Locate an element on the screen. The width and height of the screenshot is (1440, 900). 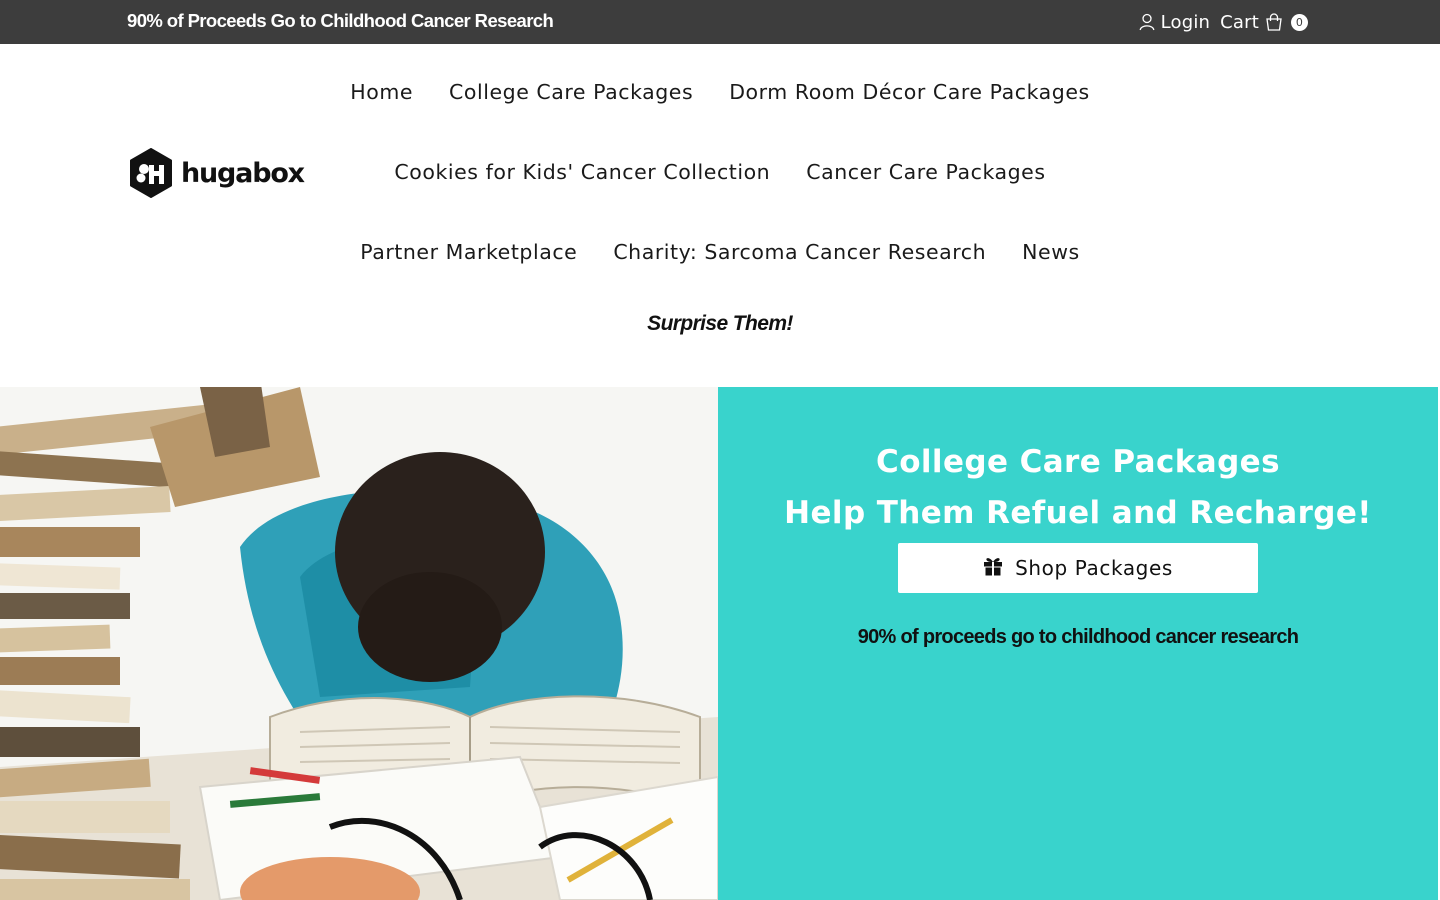
nav-item-charity-sarcoma: Charity: Sarcoma Cancer Research is located at coordinates (799, 252).